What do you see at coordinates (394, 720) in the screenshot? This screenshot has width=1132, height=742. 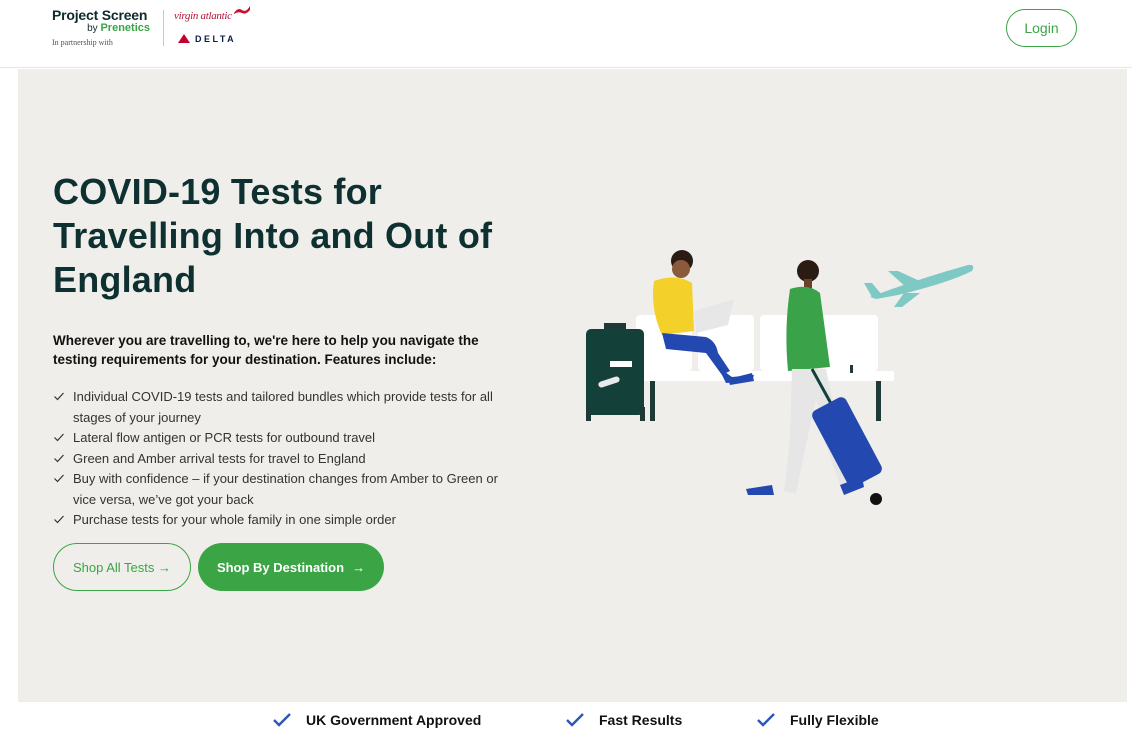 I see `badge-label: UK Government Approved` at bounding box center [394, 720].